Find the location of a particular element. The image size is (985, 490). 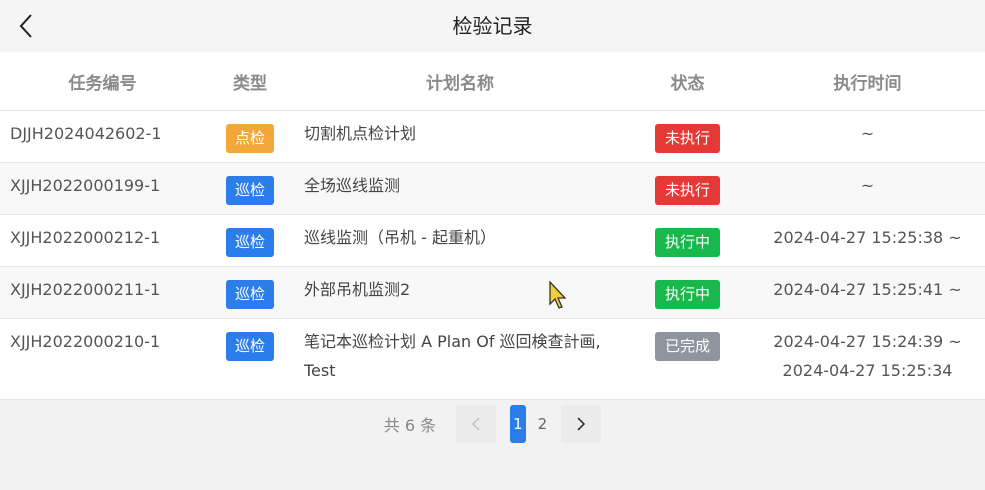

column-header-plan-name: 计划名称 is located at coordinates (460, 83).